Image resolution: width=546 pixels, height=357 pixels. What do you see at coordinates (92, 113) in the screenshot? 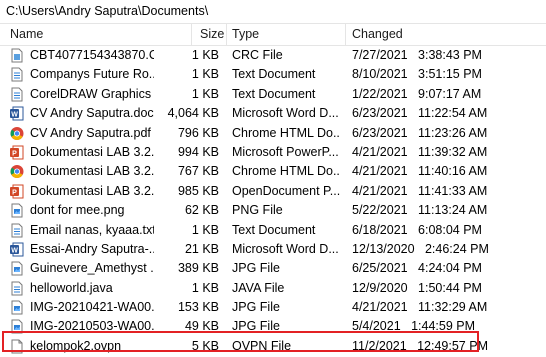
I see `file-name: CV Andry Saputra.docx` at bounding box center [92, 113].